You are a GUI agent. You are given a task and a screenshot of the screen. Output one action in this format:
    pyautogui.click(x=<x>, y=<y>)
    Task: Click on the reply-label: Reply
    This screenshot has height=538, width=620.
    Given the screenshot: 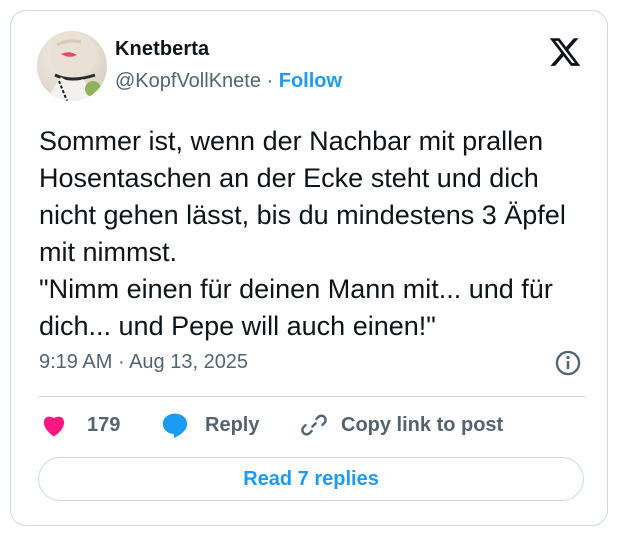 What is the action you would take?
    pyautogui.click(x=232, y=424)
    